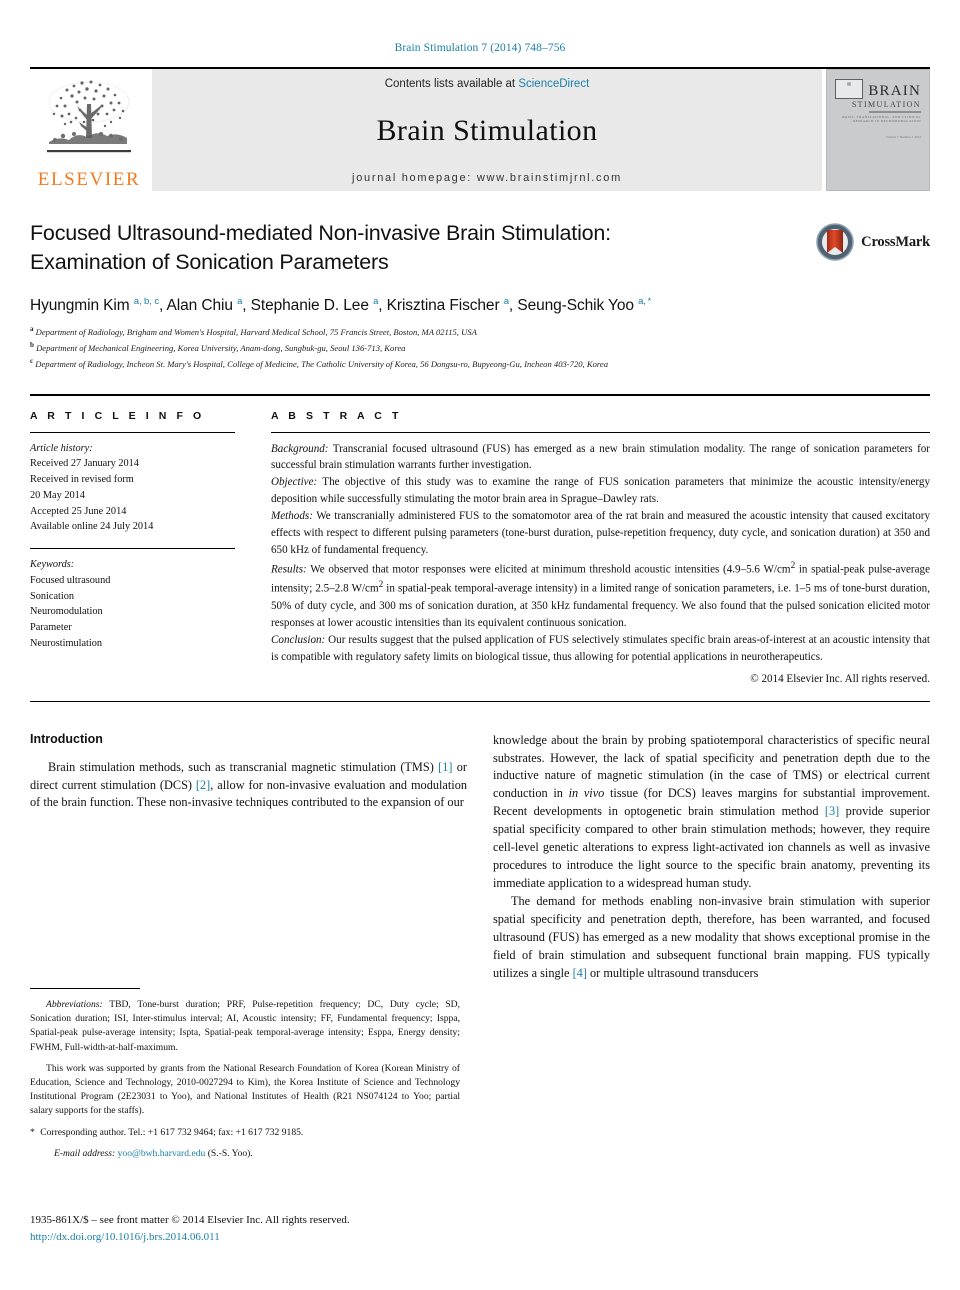 Image resolution: width=960 pixels, height=1290 pixels. Describe the element at coordinates (298, 639) in the screenshot. I see `abstract-section-label: Conclusion:` at that location.